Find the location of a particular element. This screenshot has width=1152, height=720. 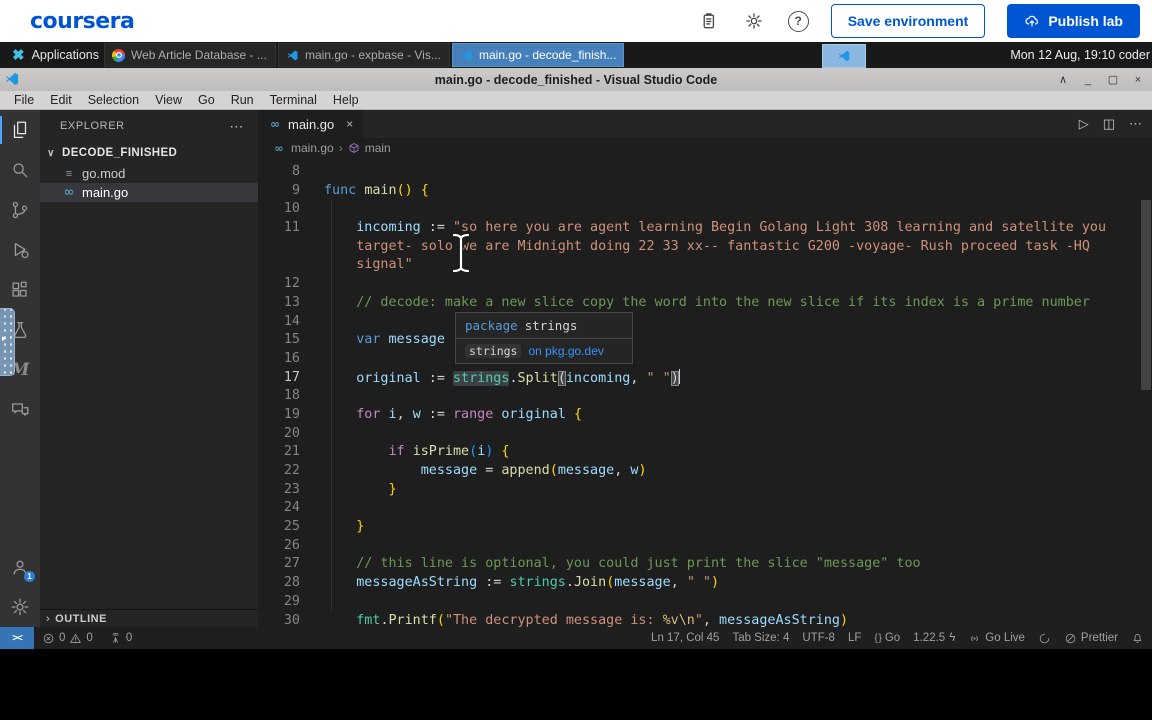

taskbar-clock: Mon 12 Aug, 19:10 coder is located at coordinates (1080, 55).